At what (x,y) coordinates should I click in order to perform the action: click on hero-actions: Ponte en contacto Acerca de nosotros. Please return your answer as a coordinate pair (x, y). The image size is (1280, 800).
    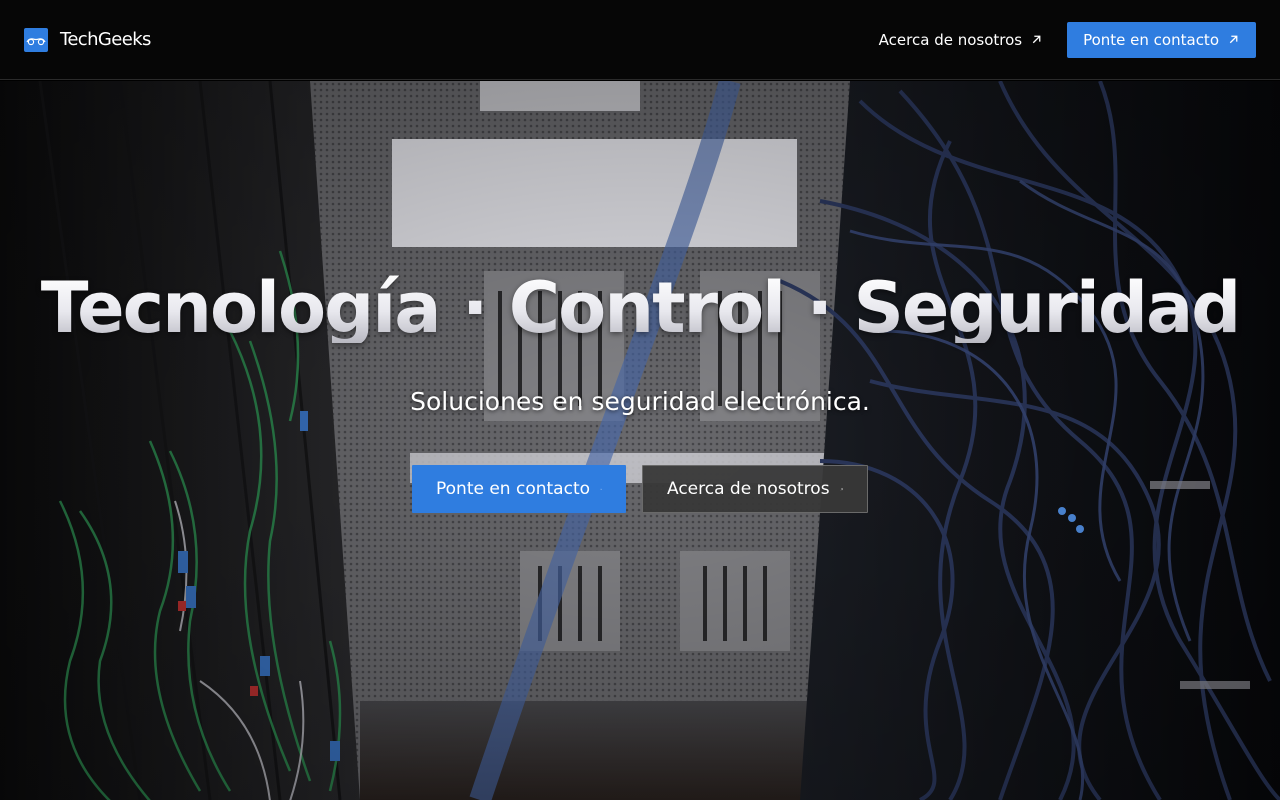
    Looking at the image, I should click on (640, 489).